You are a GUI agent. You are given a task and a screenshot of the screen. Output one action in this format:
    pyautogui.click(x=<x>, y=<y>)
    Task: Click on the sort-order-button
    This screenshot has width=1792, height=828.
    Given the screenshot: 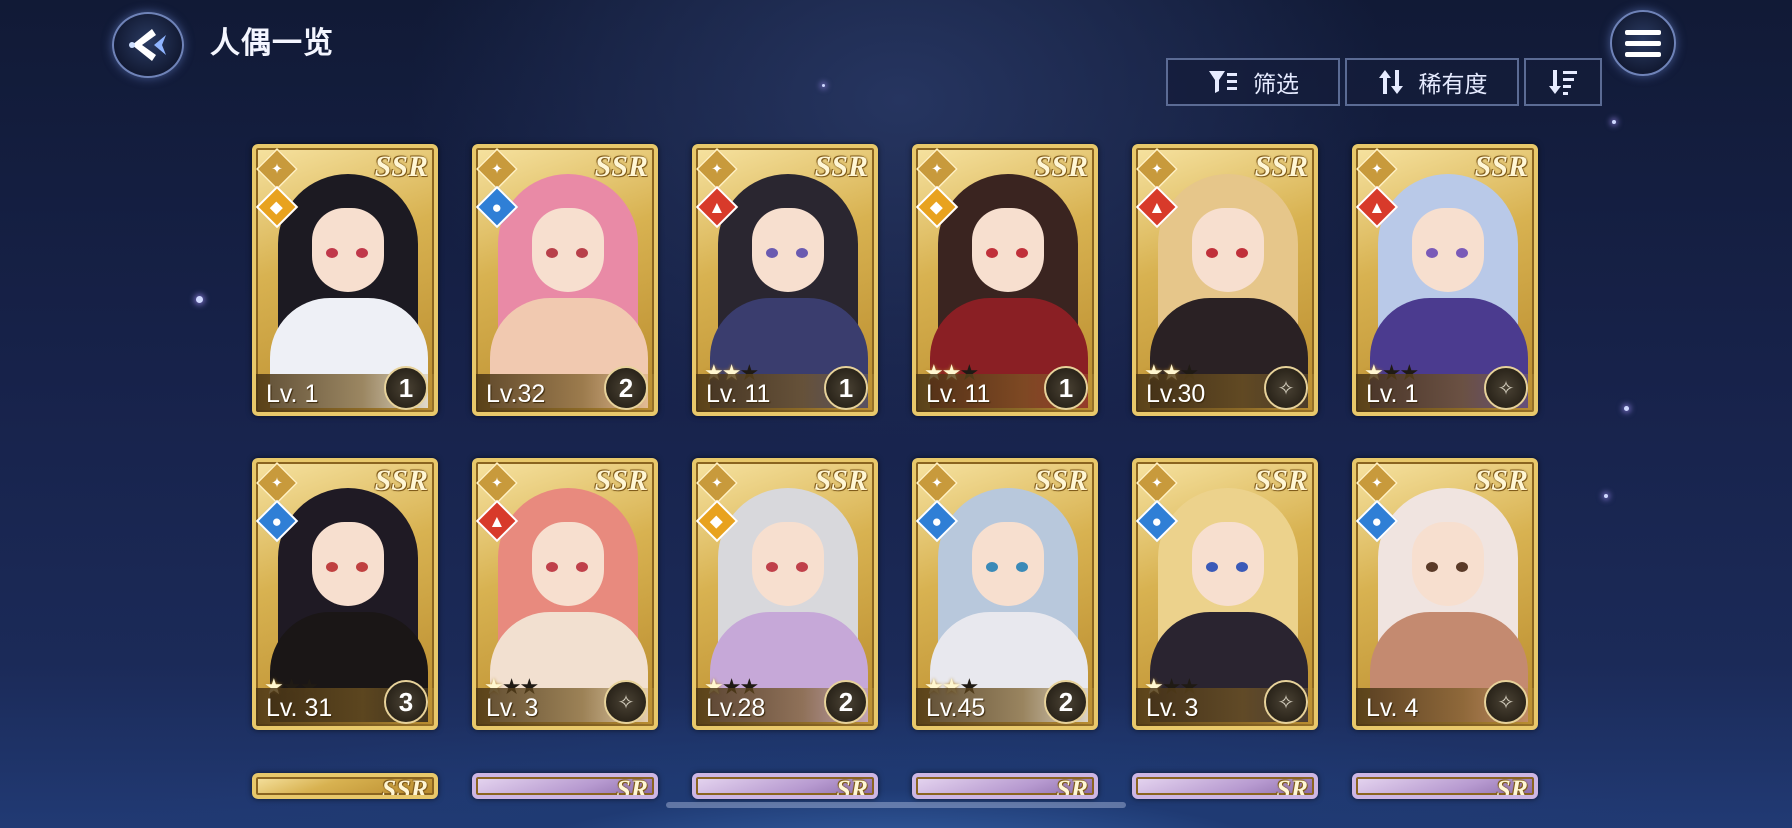 What is the action you would take?
    pyautogui.click(x=1563, y=82)
    